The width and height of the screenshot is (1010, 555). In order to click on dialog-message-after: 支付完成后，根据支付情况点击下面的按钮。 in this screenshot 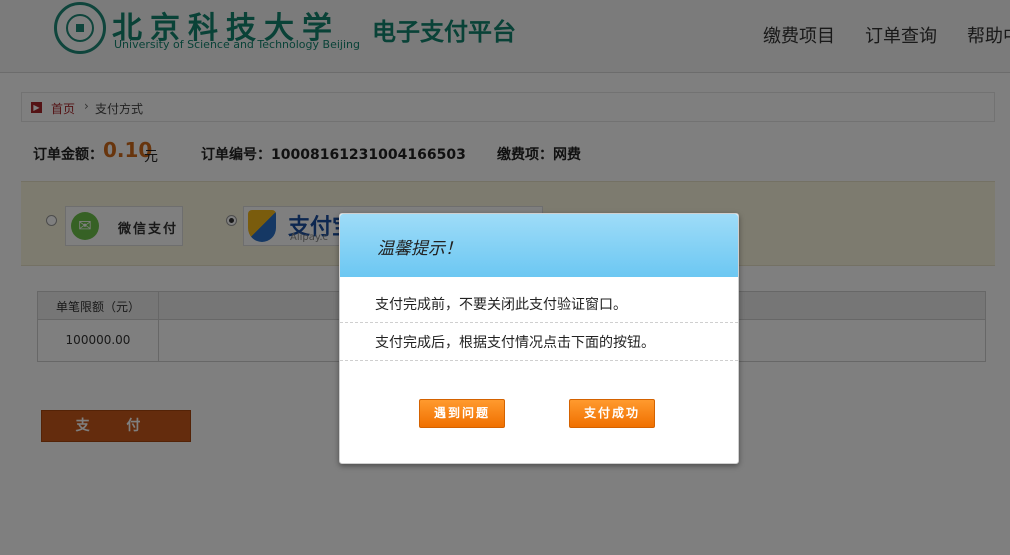, I will do `click(515, 343)`.